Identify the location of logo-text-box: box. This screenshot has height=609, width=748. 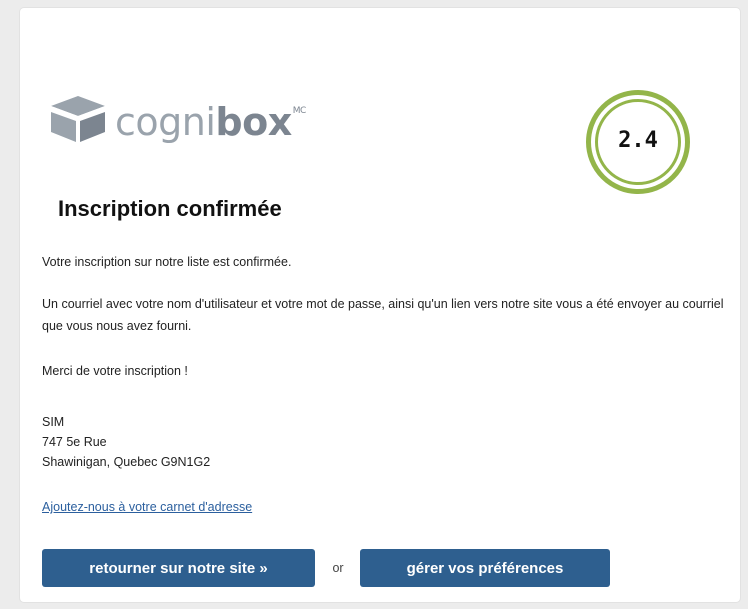
(253, 122).